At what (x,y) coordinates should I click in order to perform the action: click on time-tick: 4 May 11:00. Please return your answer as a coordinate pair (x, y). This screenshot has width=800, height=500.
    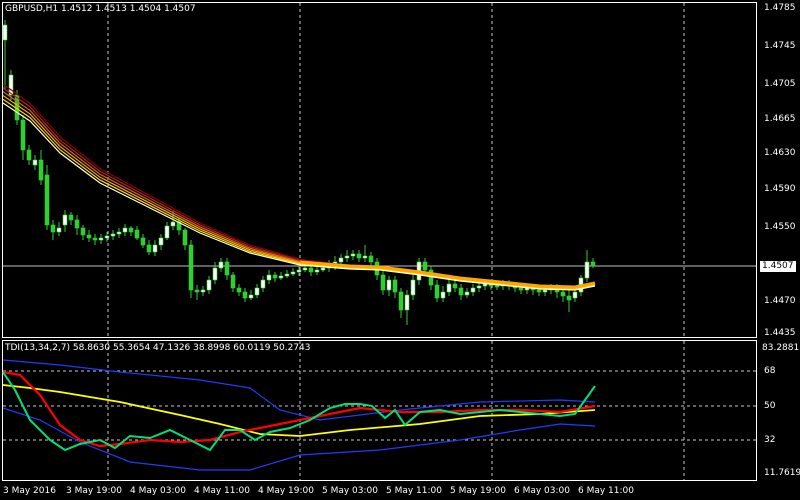
    Looking at the image, I should click on (222, 491).